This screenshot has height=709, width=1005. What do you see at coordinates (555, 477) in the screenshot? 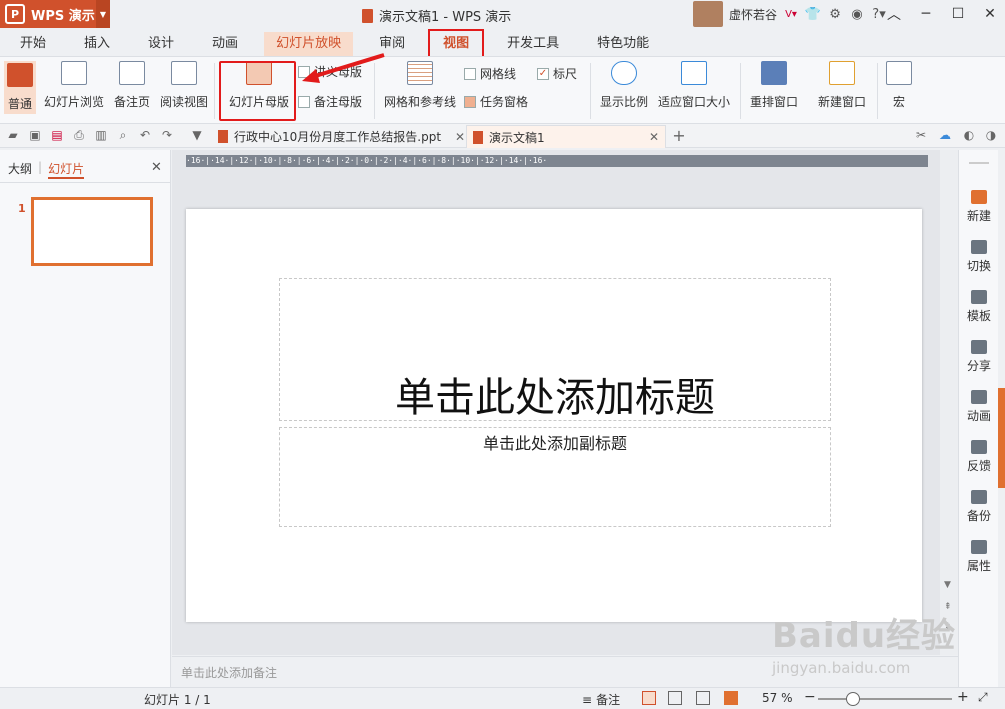
I see `subtitle-placeholder: 单击此处添加副标题` at bounding box center [555, 477].